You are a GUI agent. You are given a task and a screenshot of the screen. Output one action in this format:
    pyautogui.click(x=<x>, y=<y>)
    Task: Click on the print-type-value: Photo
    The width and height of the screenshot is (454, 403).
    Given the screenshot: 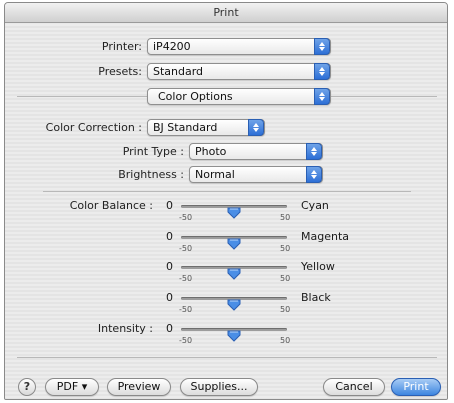 What is the action you would take?
    pyautogui.click(x=211, y=151)
    